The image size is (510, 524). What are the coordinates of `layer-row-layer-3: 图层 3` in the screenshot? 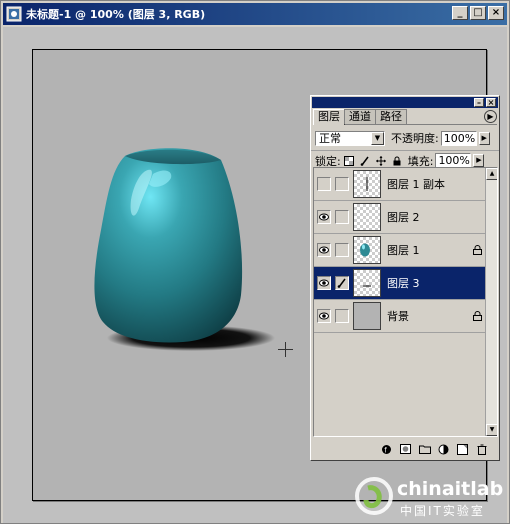 It's located at (400, 283).